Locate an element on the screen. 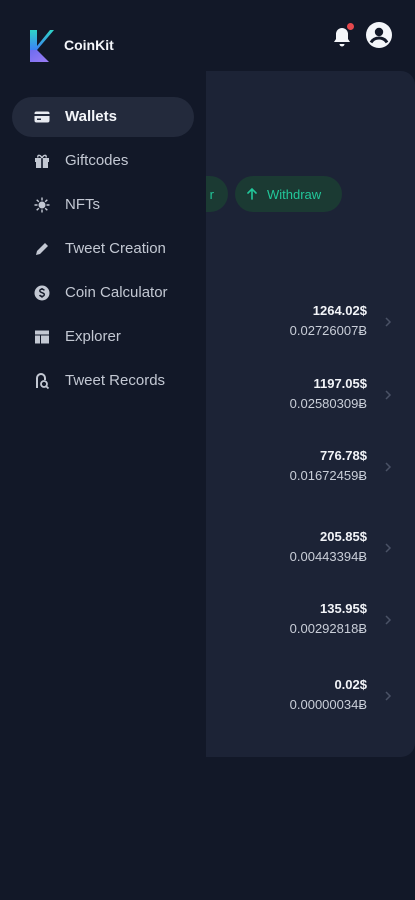 Image resolution: width=415 pixels, height=900 pixels. wallet-usd-value: 1264.02$ is located at coordinates (339, 310).